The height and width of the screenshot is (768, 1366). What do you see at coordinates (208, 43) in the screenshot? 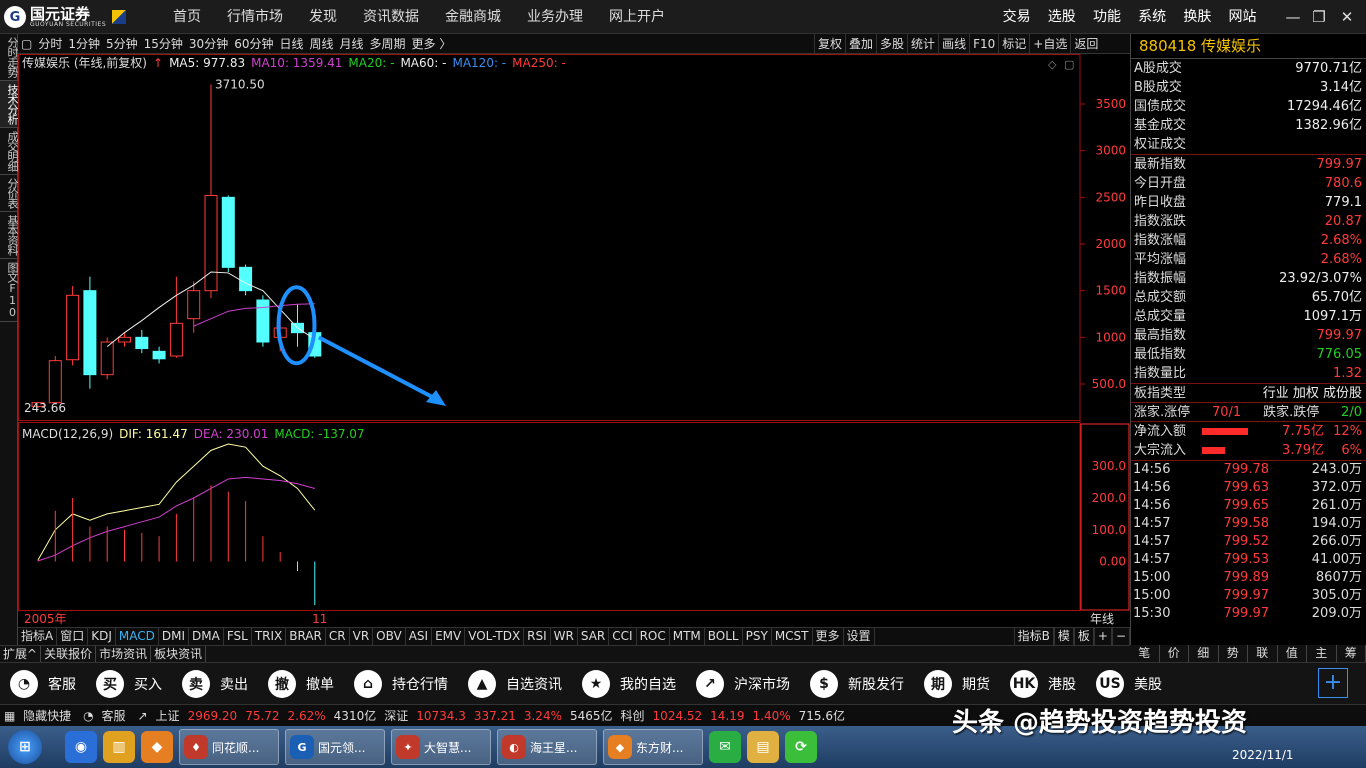
I see `period-item: 30分钟` at bounding box center [208, 43].